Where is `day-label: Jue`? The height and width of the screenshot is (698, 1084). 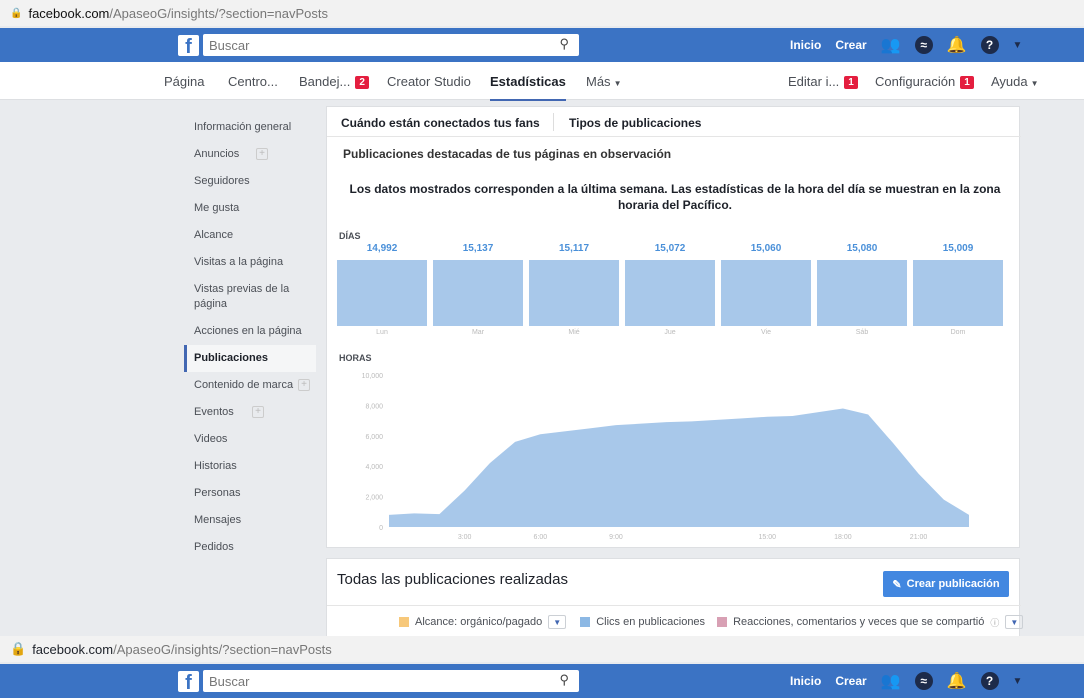
day-label: Jue is located at coordinates (670, 332).